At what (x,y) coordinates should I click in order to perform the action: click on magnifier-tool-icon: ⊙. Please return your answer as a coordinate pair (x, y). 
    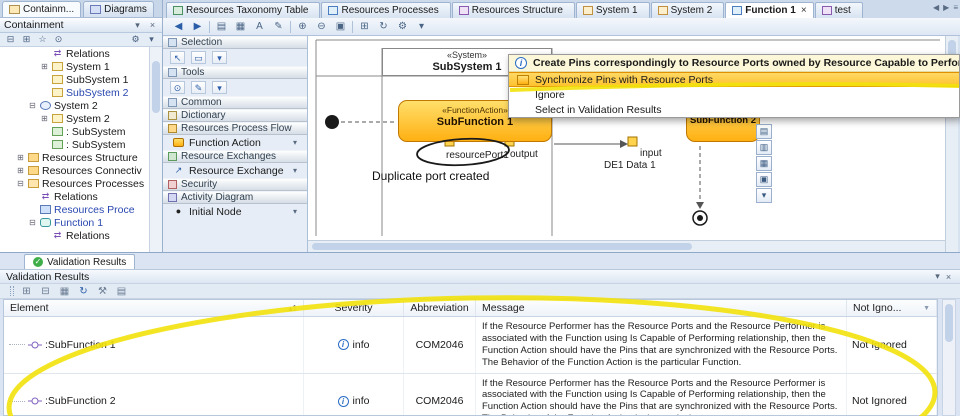
    Looking at the image, I should click on (177, 87).